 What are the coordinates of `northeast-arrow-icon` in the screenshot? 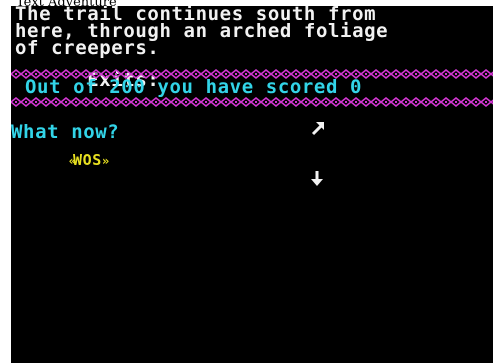 It's located at (258, 129).